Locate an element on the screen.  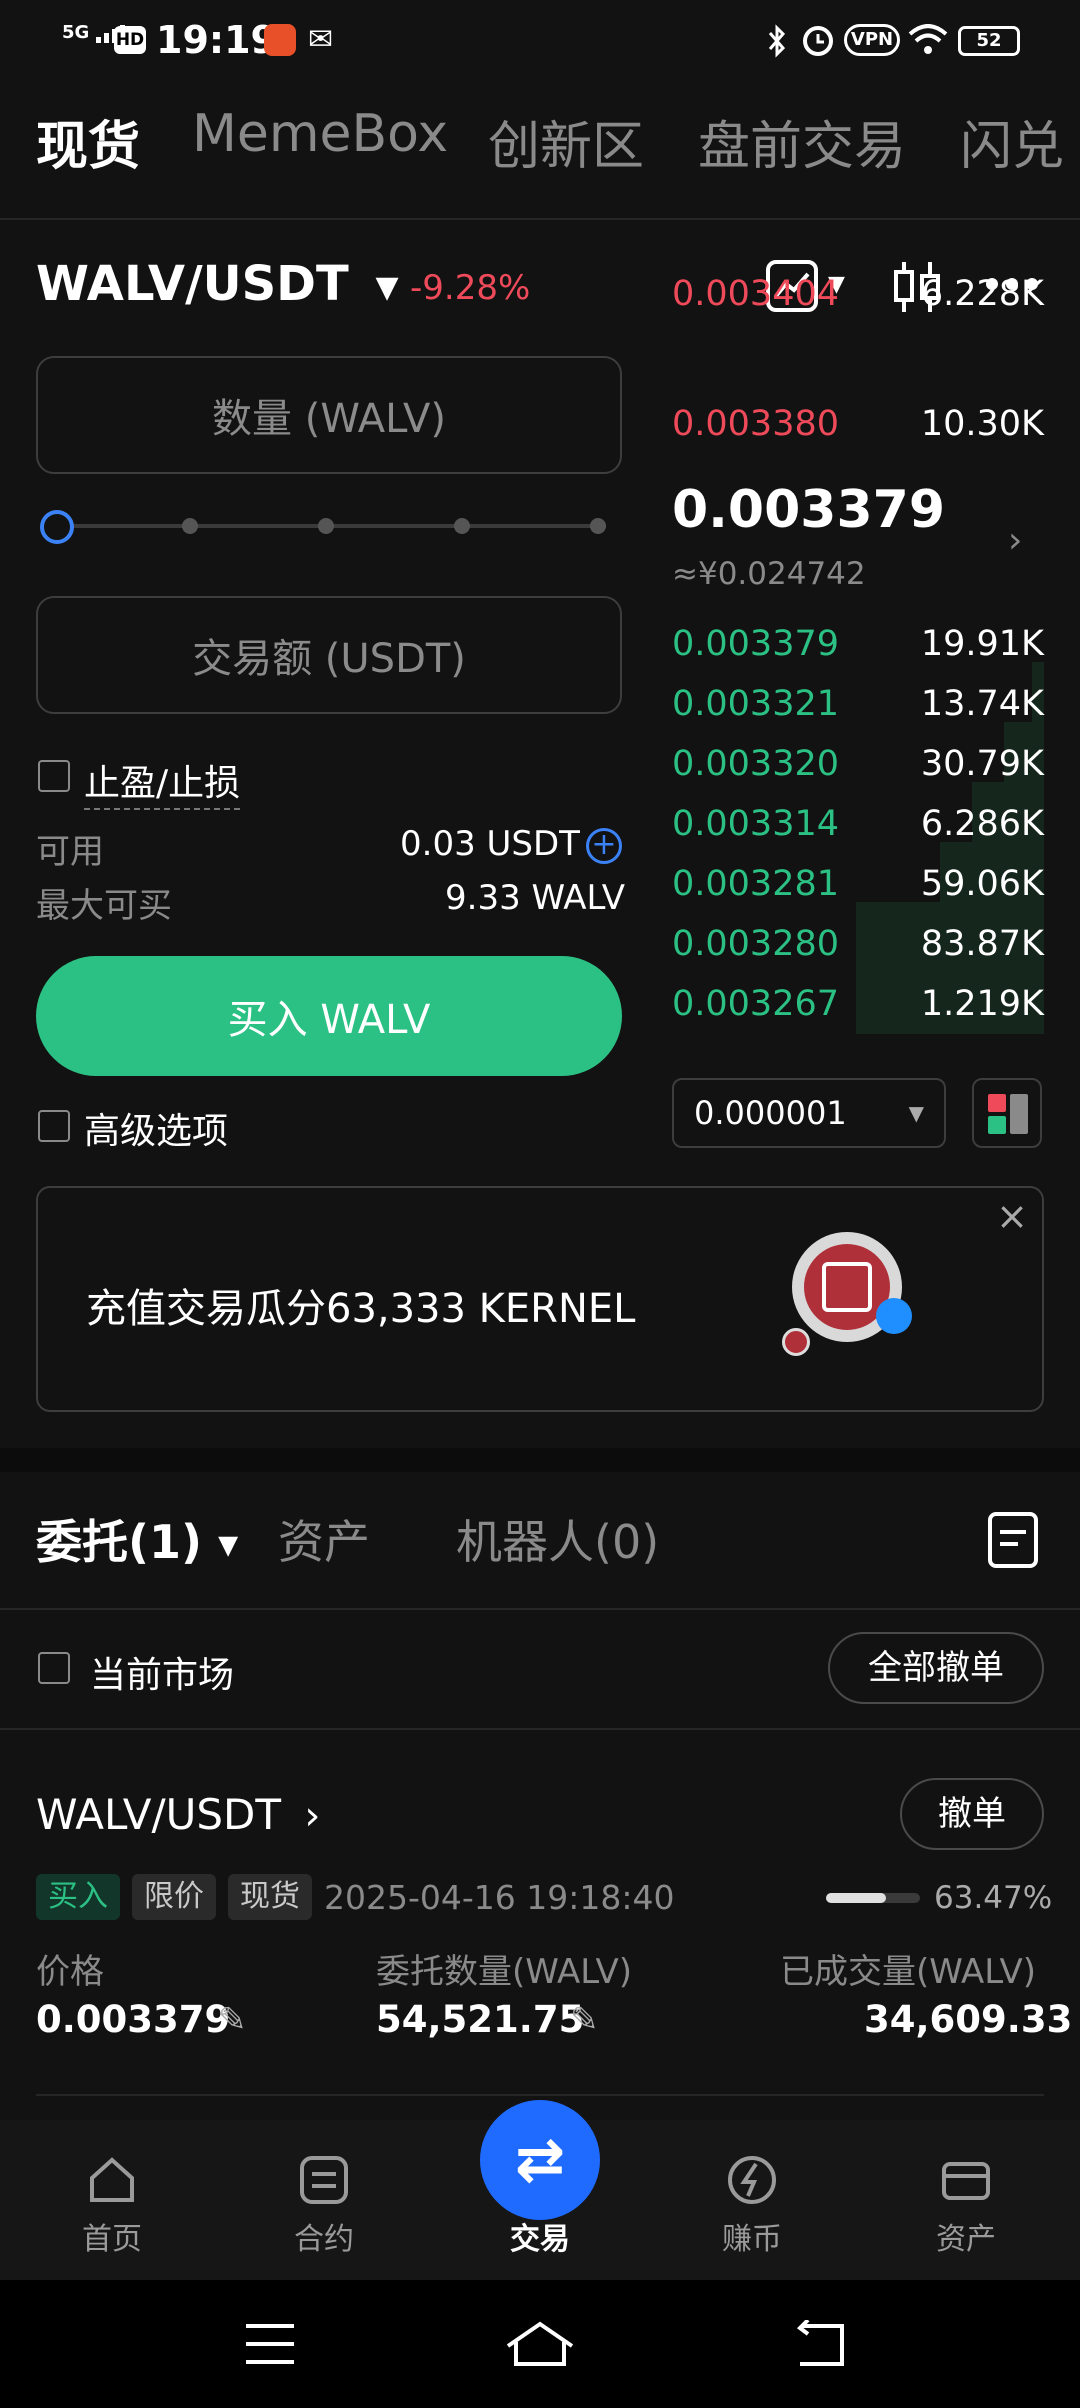
fill-progress-bar is located at coordinates (873, 1898).